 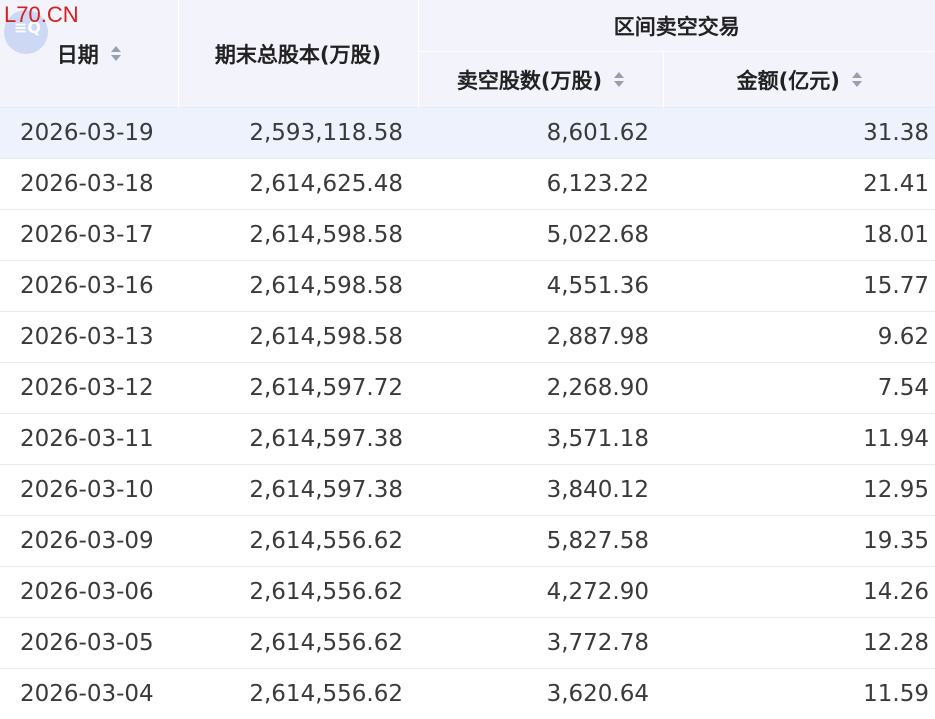 What do you see at coordinates (89, 694) in the screenshot?
I see `cell-date: 2026-03-04` at bounding box center [89, 694].